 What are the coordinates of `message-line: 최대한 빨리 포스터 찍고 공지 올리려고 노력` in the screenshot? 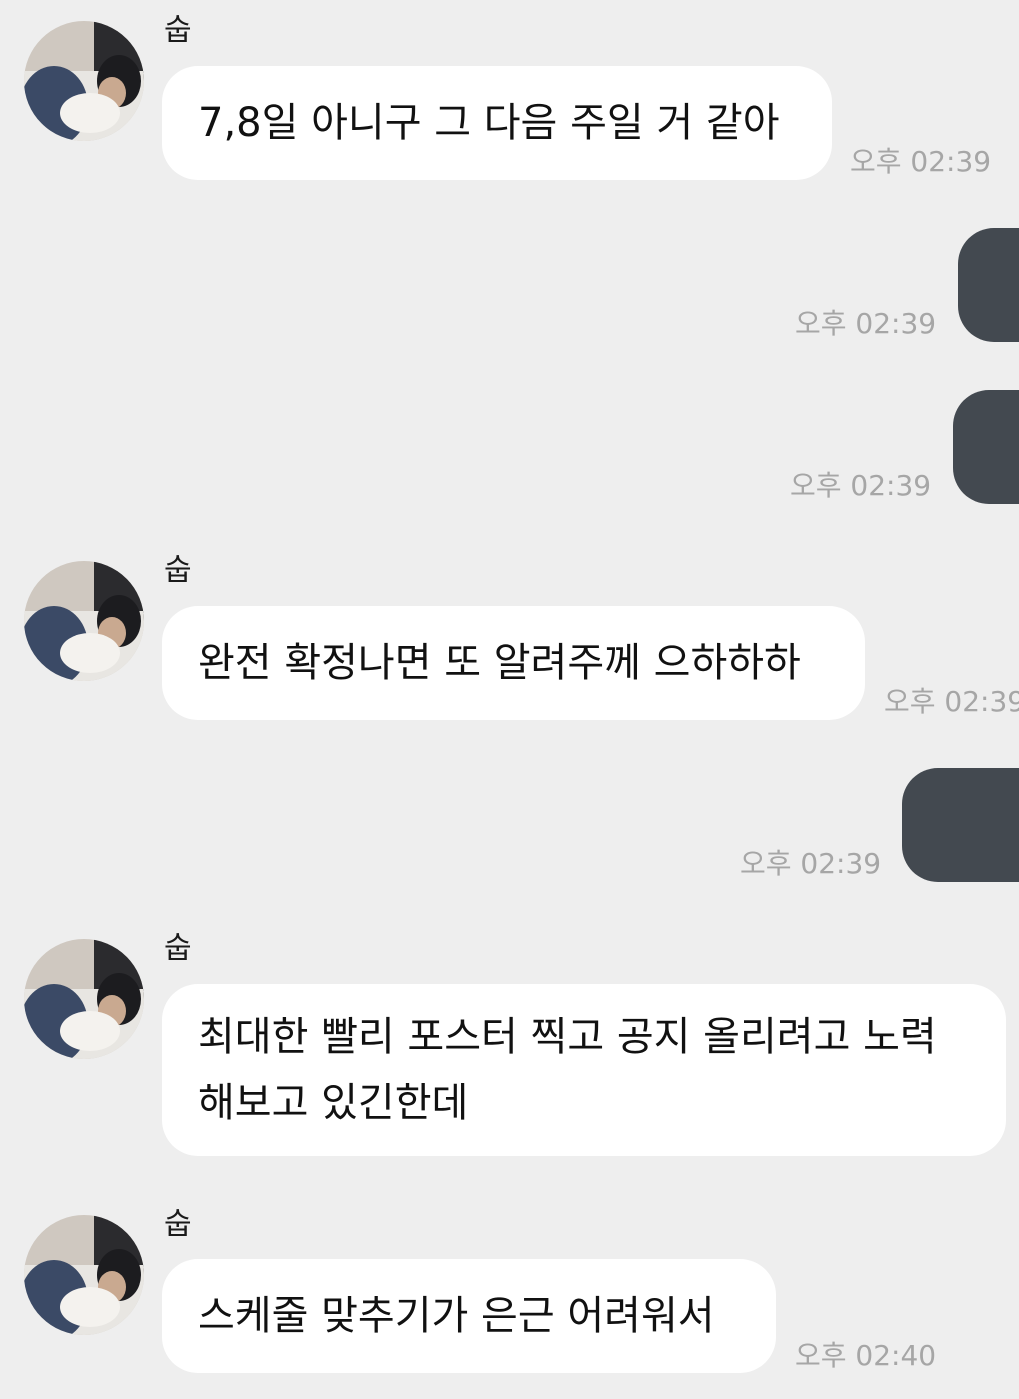 It's located at (567, 1037).